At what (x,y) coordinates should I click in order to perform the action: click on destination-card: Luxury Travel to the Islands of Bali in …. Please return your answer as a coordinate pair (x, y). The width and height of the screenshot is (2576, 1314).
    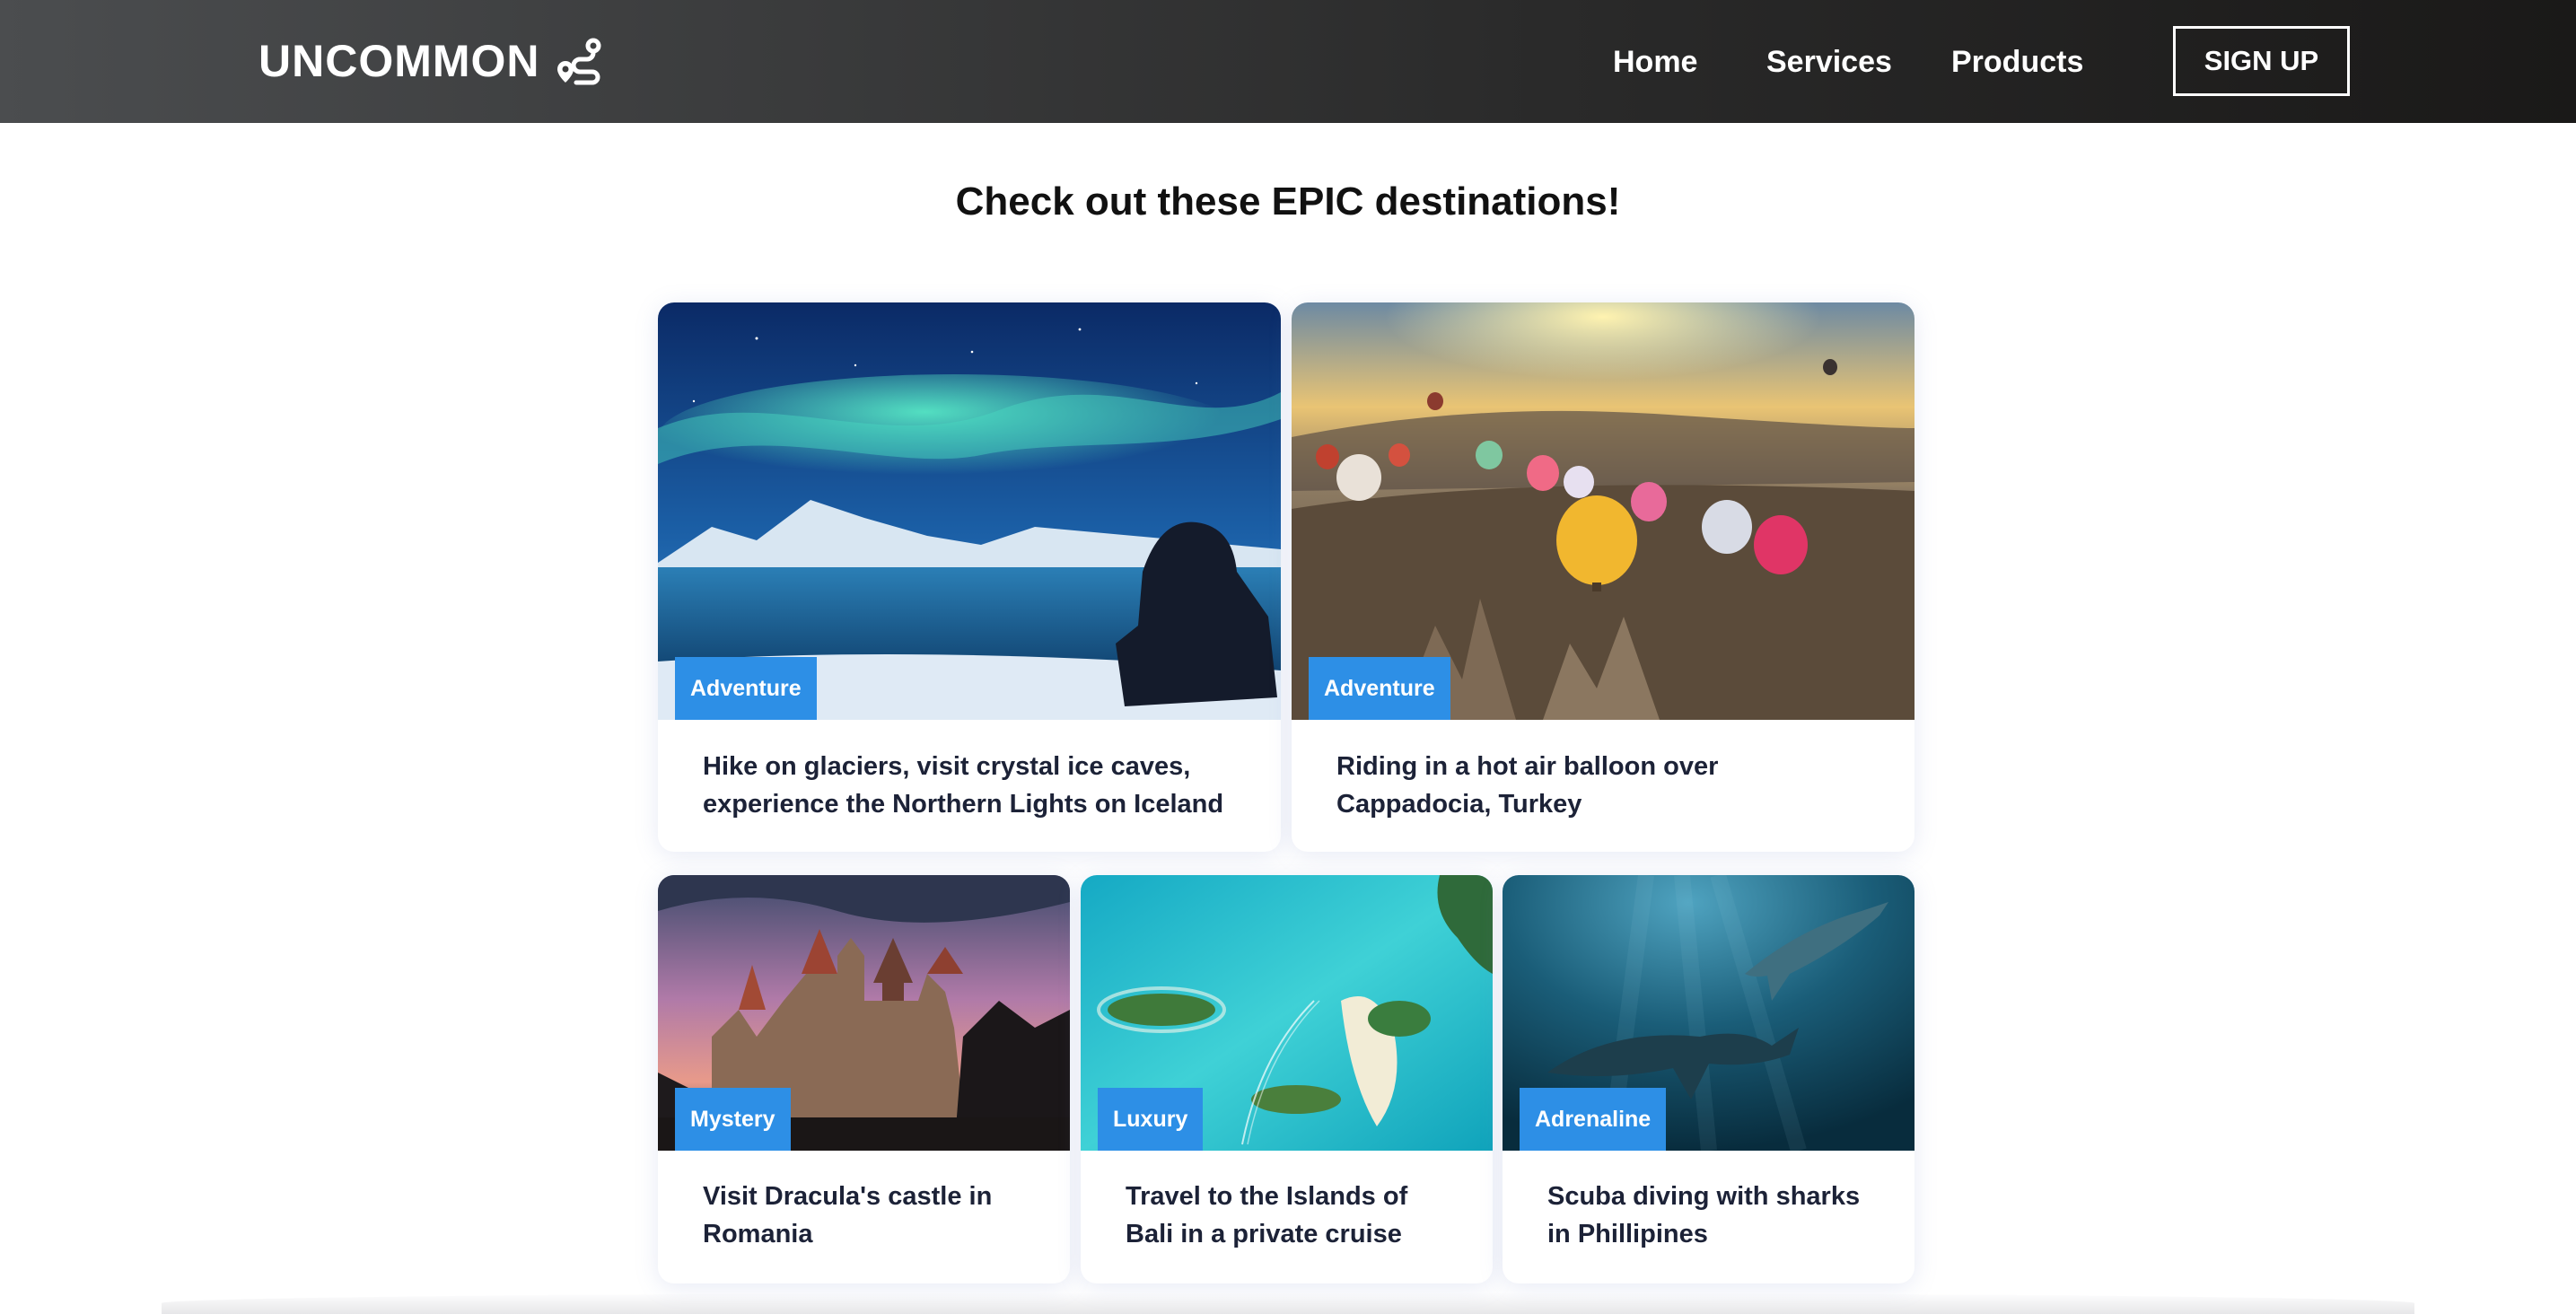
    Looking at the image, I should click on (1287, 1079).